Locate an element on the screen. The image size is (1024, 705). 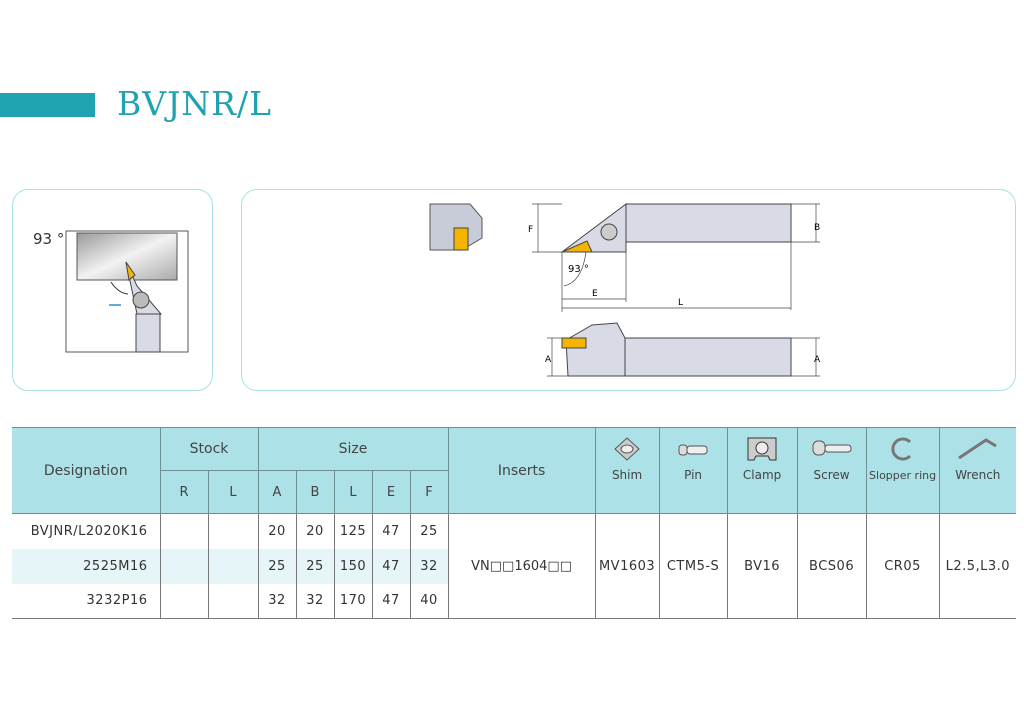
ring-icon is located at coordinates (900, 449).